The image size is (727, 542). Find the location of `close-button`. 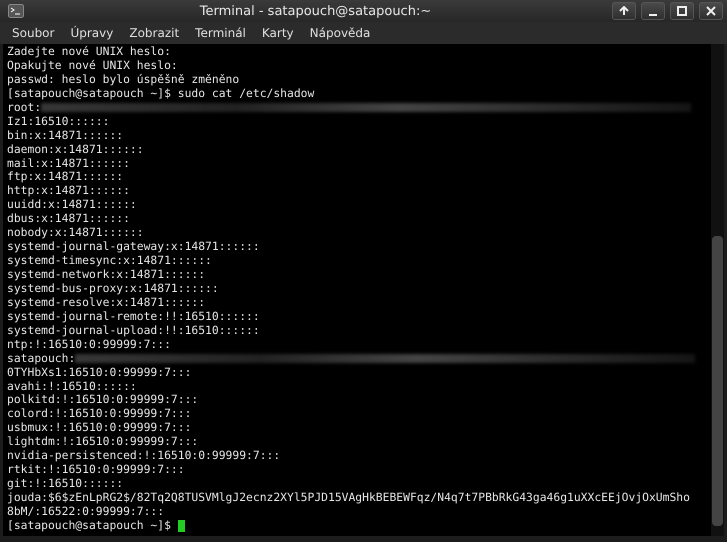

close-button is located at coordinates (711, 11).